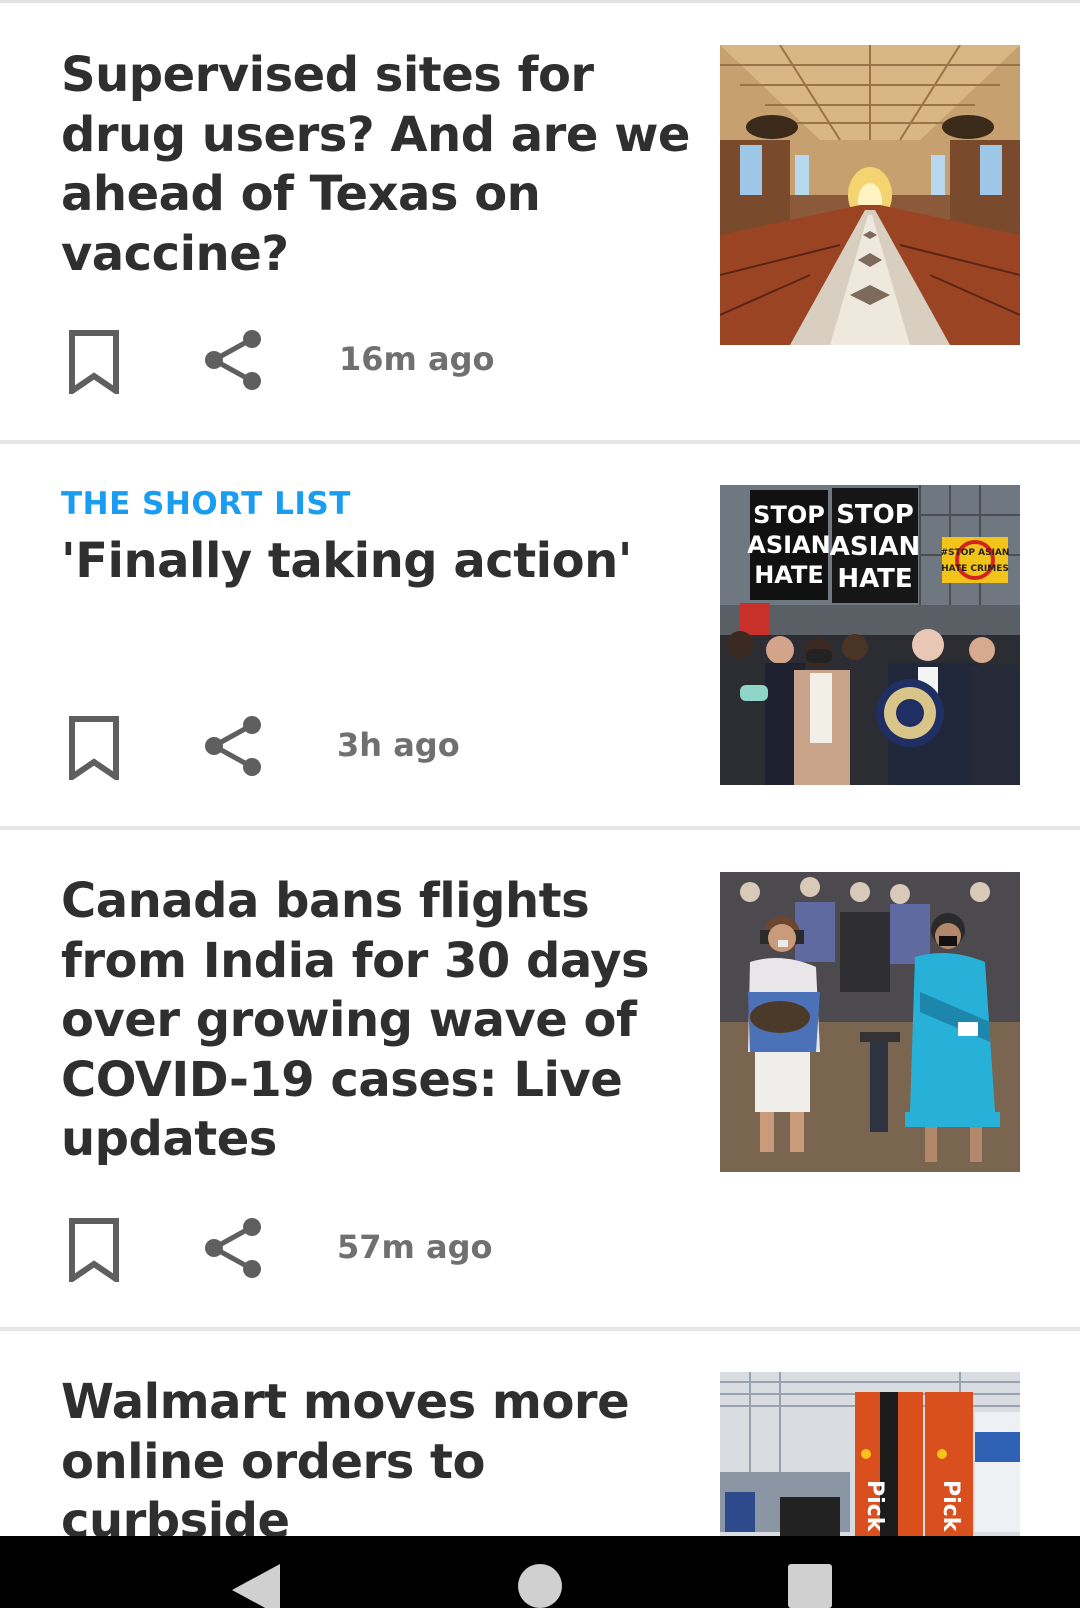 The height and width of the screenshot is (1608, 1080). I want to click on article-actions: 3h ago, so click(350, 747).